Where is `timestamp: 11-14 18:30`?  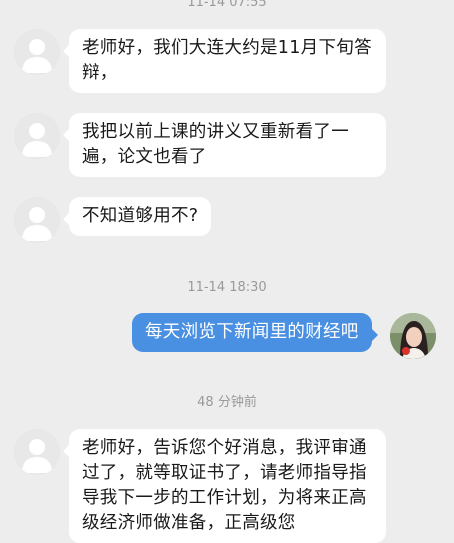
timestamp: 11-14 18:30 is located at coordinates (227, 287).